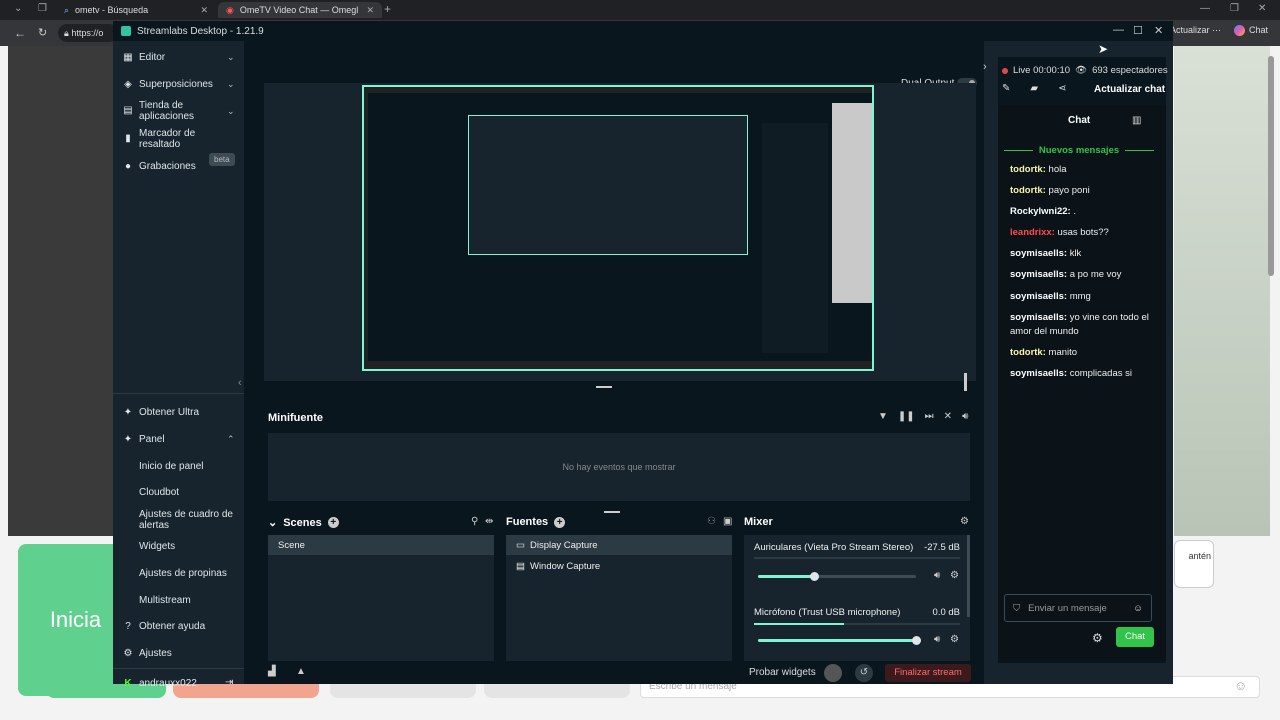 This screenshot has height=720, width=1280. Describe the element at coordinates (147, 653) in the screenshot. I see `sidebar-item-settings: ⚙ Ajustes` at that location.